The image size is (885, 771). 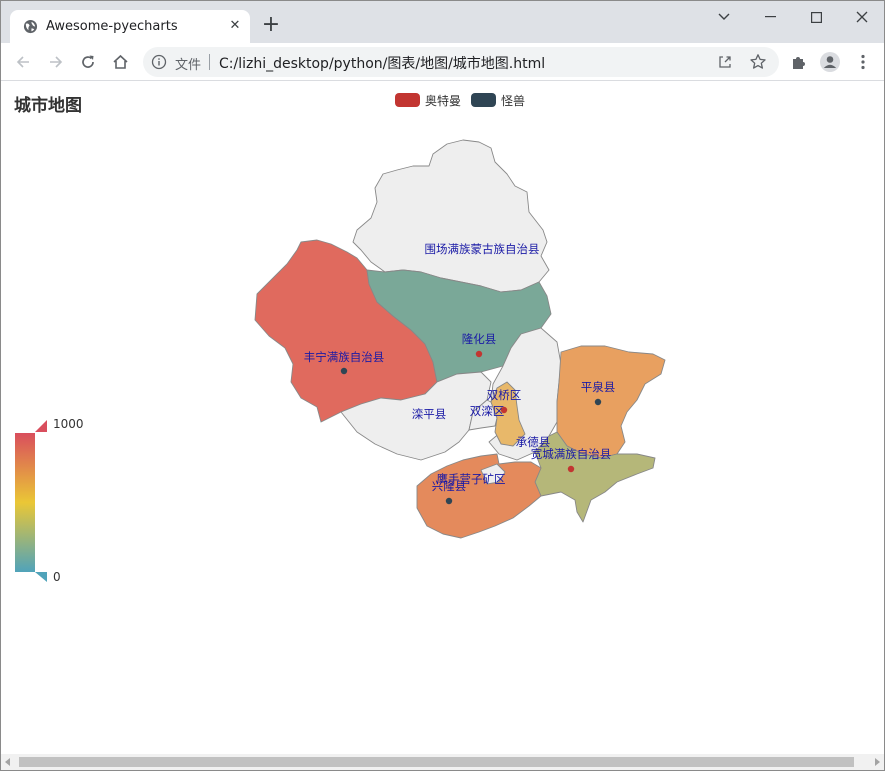 I want to click on region-xinglong, so click(x=479, y=496).